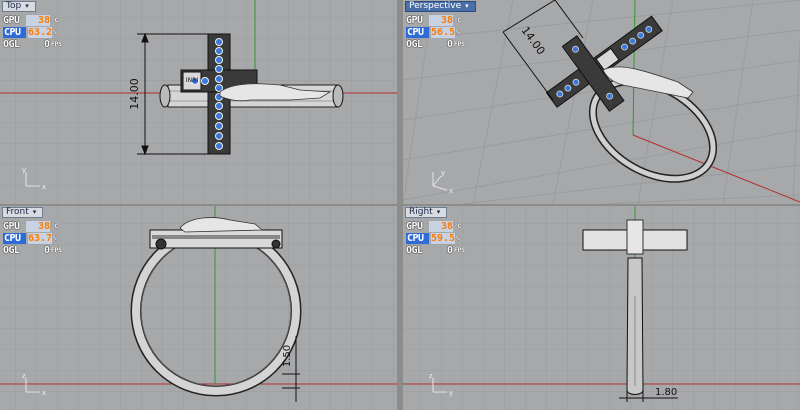  Describe the element at coordinates (40, 32) in the screenshot. I see `cpu-value: 63.2` at that location.